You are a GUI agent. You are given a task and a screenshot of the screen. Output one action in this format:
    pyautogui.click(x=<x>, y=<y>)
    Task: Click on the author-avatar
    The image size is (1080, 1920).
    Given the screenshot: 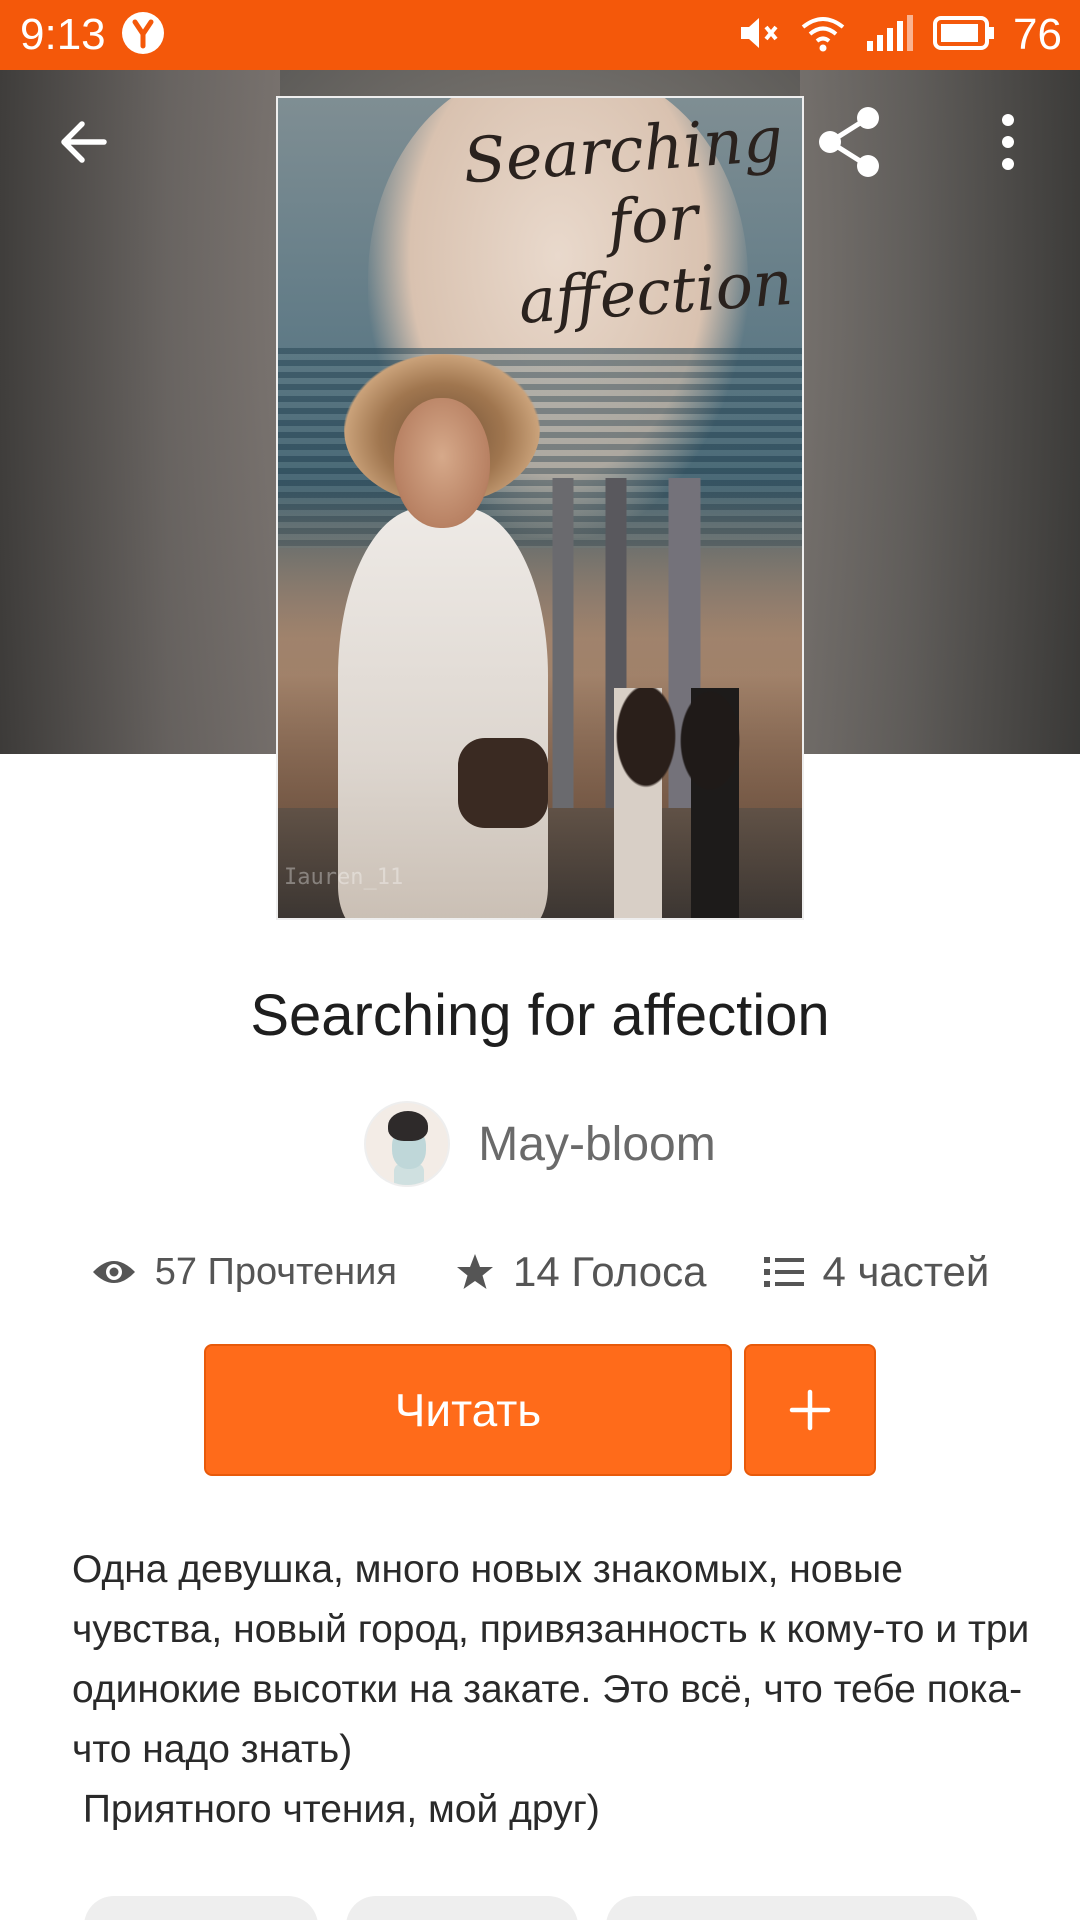 What is the action you would take?
    pyautogui.click(x=407, y=1144)
    